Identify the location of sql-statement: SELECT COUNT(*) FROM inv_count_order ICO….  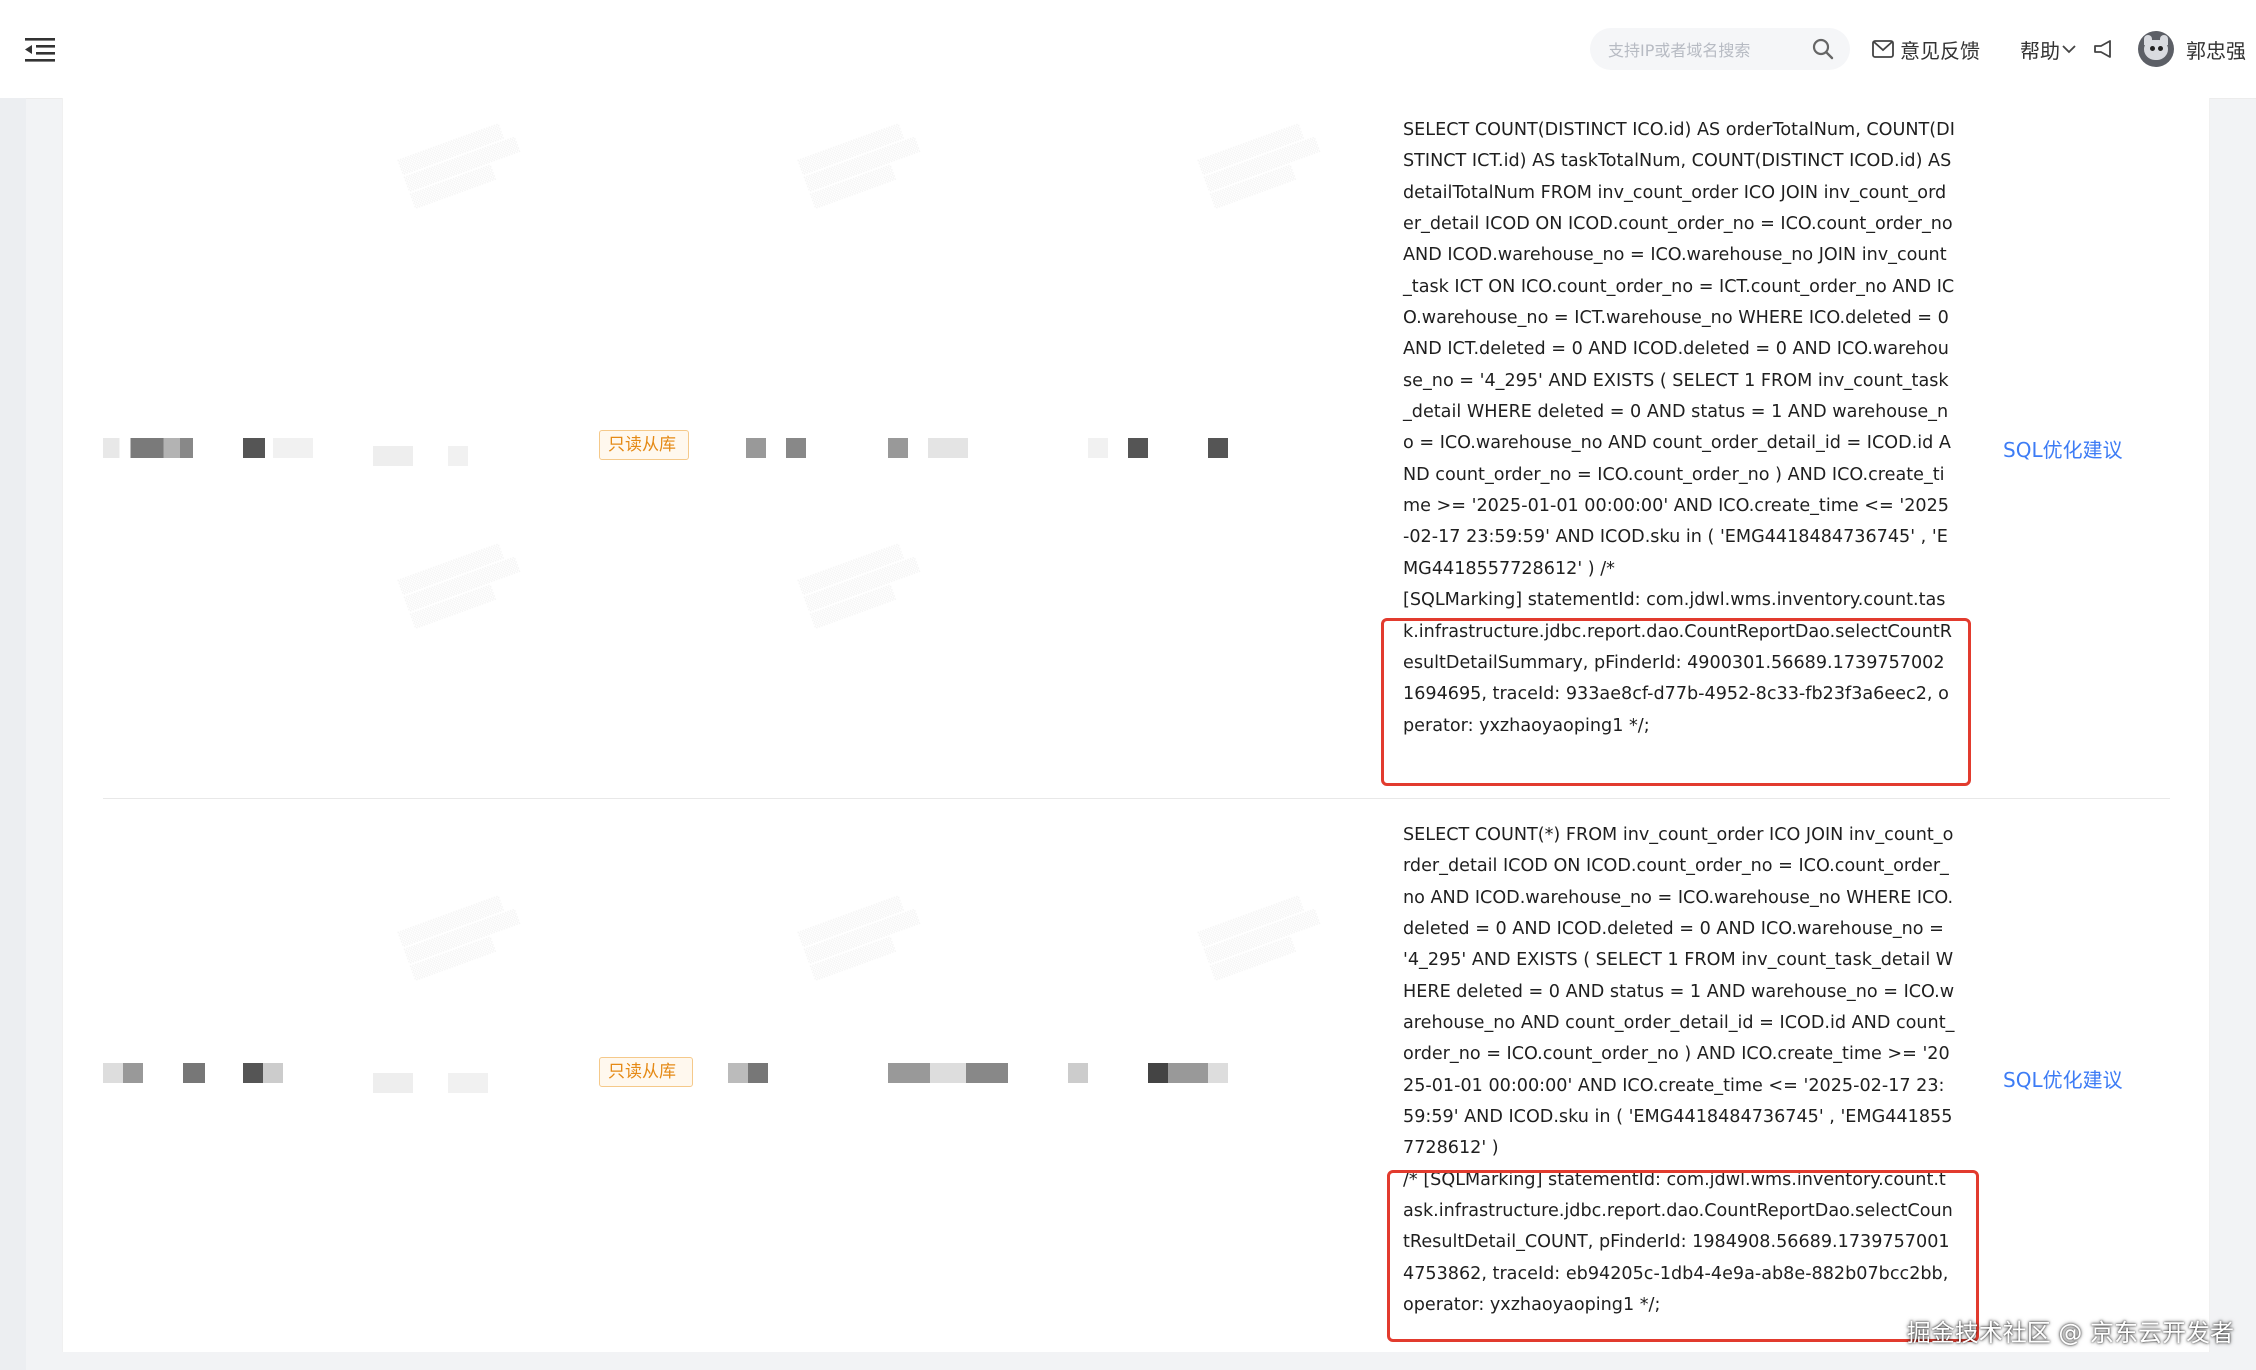
(1679, 1071).